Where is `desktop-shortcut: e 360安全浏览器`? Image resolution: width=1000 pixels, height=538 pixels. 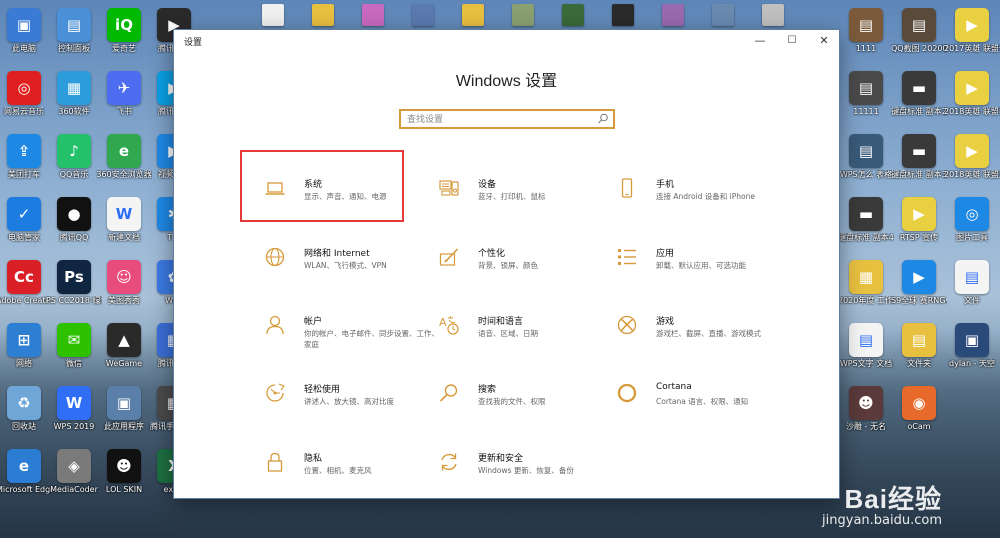
desktop-shortcut: e 360安全浏览器 is located at coordinates (124, 157).